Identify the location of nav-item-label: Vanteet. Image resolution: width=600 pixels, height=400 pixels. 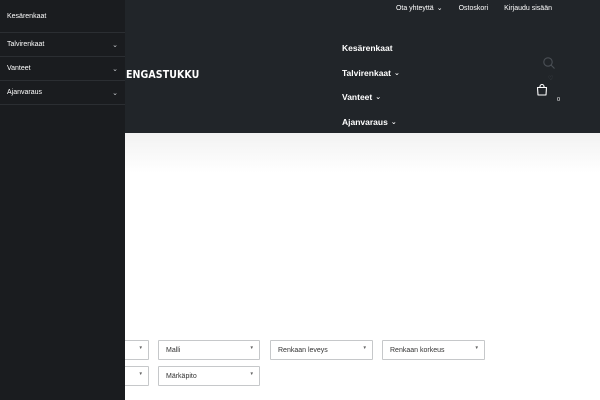
(357, 97).